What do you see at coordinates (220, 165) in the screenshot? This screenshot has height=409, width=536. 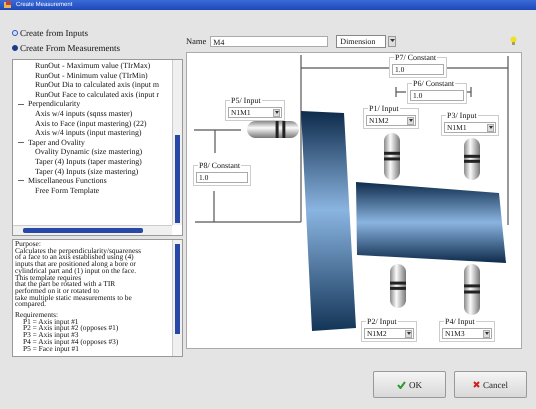 I see `parameter-label: P8/ Constant` at bounding box center [220, 165].